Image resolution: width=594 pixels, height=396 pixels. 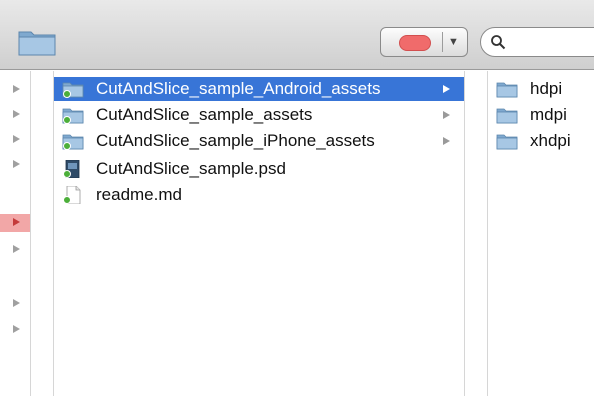 What do you see at coordinates (259, 195) in the screenshot?
I see `list-item: readme.md` at bounding box center [259, 195].